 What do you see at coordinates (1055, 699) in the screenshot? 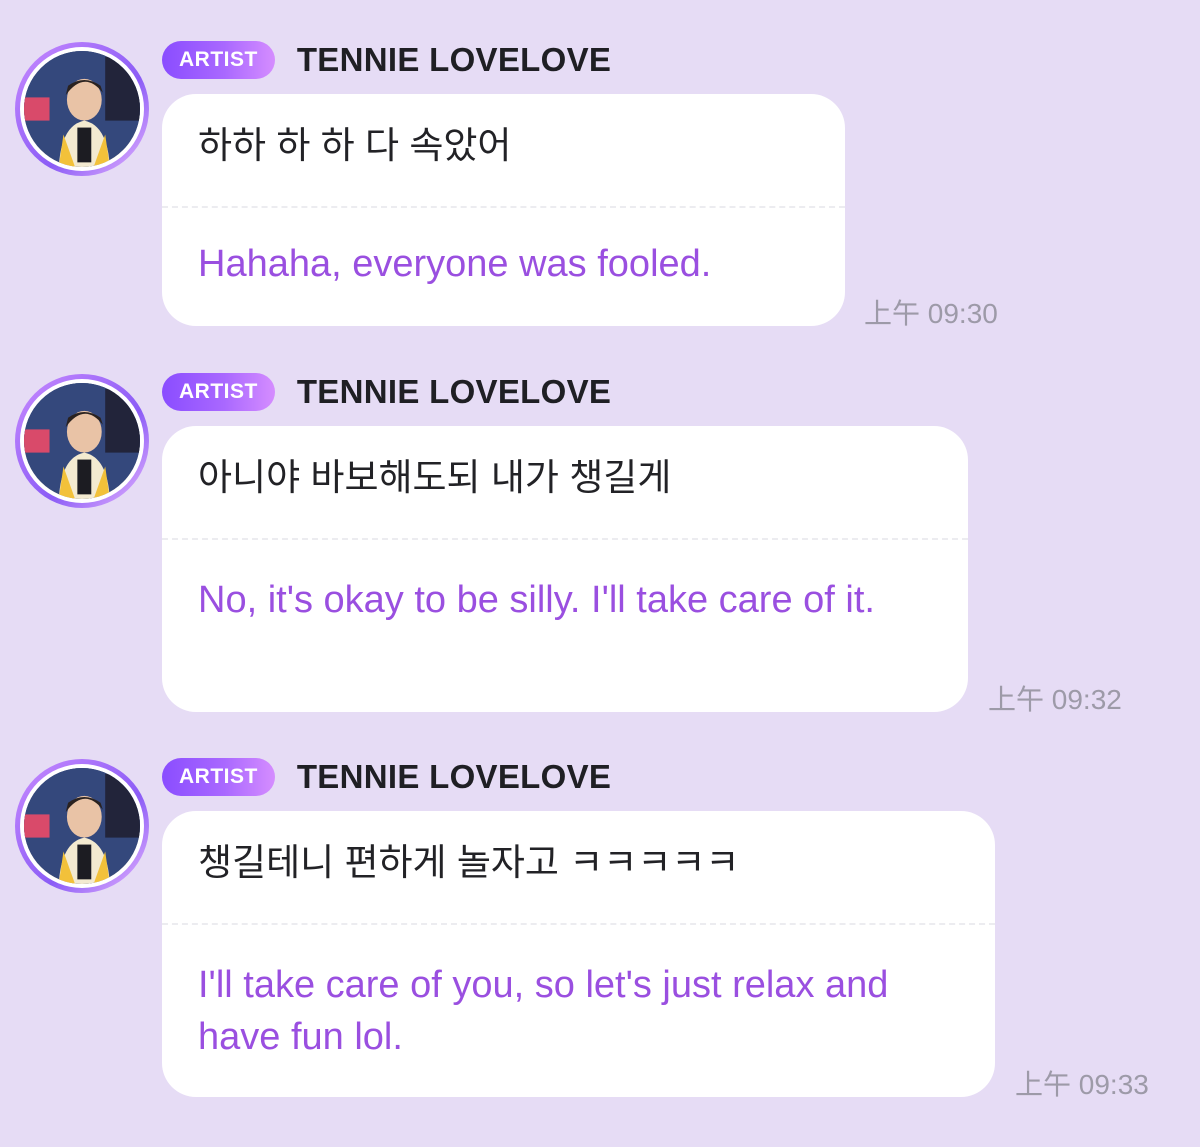
I see `timestamp: 上午 09:32` at bounding box center [1055, 699].